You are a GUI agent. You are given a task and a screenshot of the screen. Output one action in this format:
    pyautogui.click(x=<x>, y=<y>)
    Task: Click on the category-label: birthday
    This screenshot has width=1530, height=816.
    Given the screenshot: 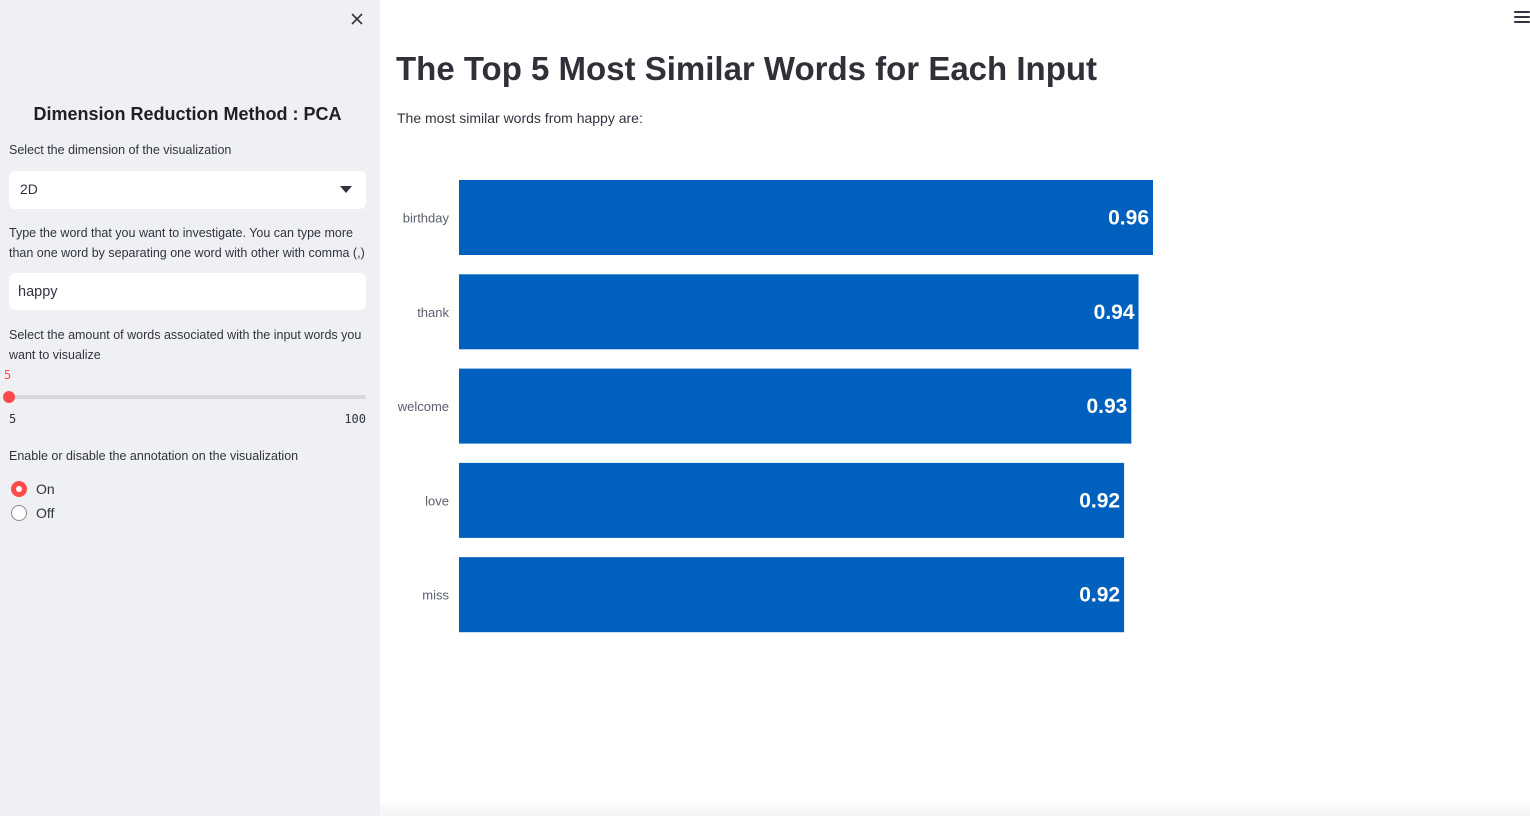 What is the action you would take?
    pyautogui.click(x=426, y=218)
    